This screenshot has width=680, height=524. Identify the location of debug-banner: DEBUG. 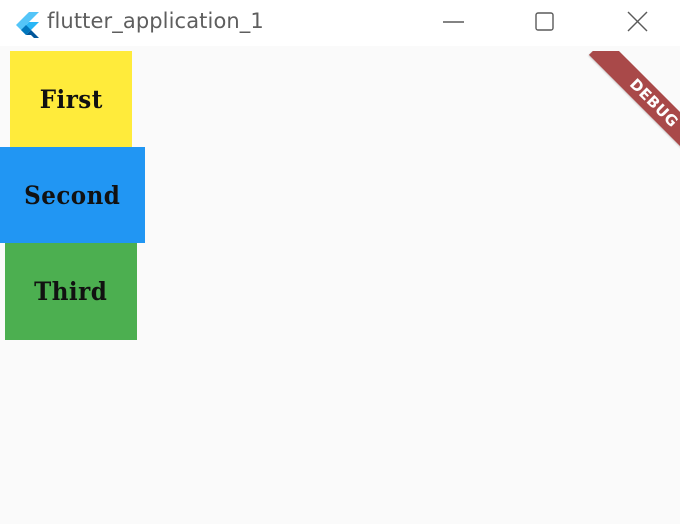
(634, 110).